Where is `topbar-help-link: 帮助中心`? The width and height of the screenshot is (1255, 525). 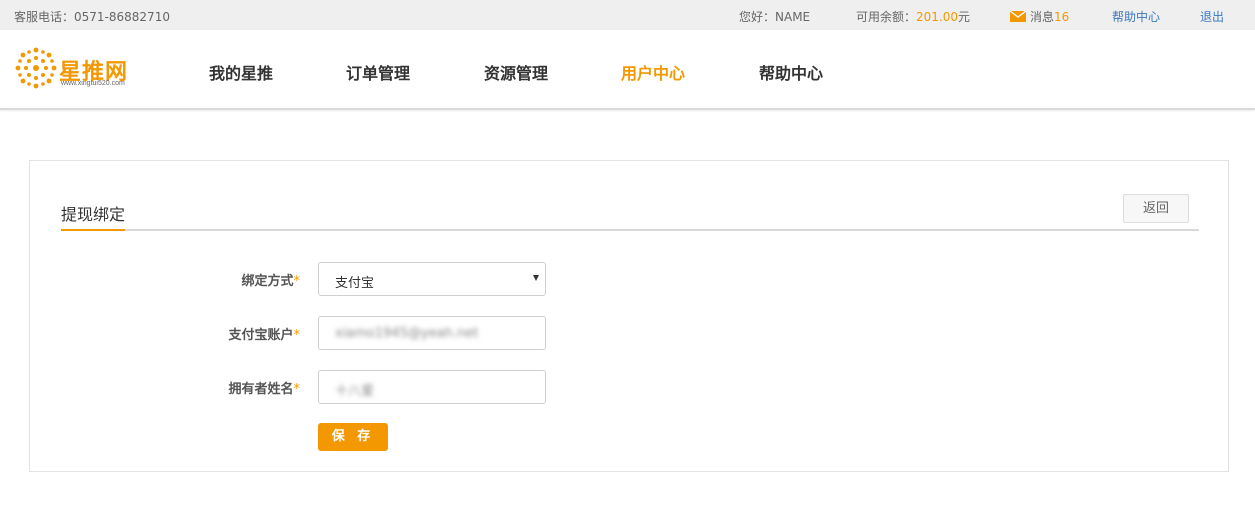
topbar-help-link: 帮助中心 is located at coordinates (1136, 16).